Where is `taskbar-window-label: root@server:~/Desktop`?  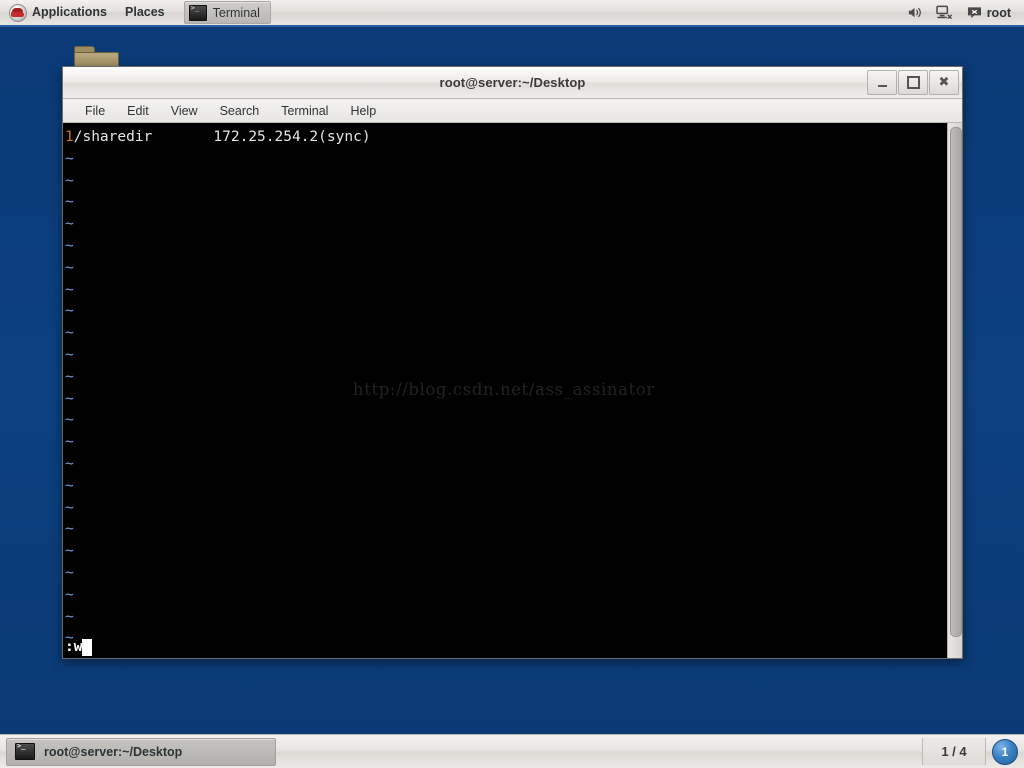
taskbar-window-label: root@server:~/Desktop is located at coordinates (113, 751).